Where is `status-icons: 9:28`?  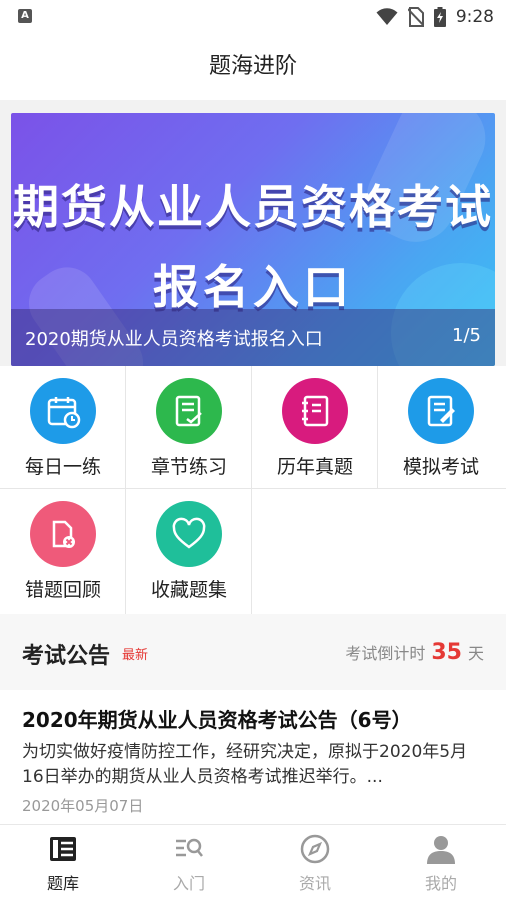
status-icons: 9:28 is located at coordinates (435, 17).